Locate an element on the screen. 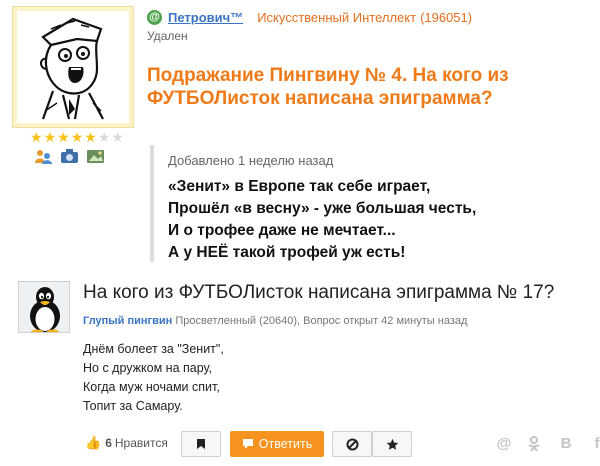  cartoon-face-icon is located at coordinates (72, 68).